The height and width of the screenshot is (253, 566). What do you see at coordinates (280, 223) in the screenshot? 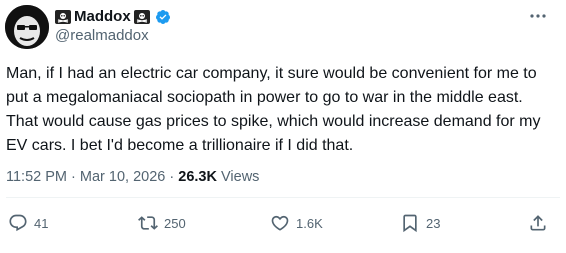
I see `like-icon` at bounding box center [280, 223].